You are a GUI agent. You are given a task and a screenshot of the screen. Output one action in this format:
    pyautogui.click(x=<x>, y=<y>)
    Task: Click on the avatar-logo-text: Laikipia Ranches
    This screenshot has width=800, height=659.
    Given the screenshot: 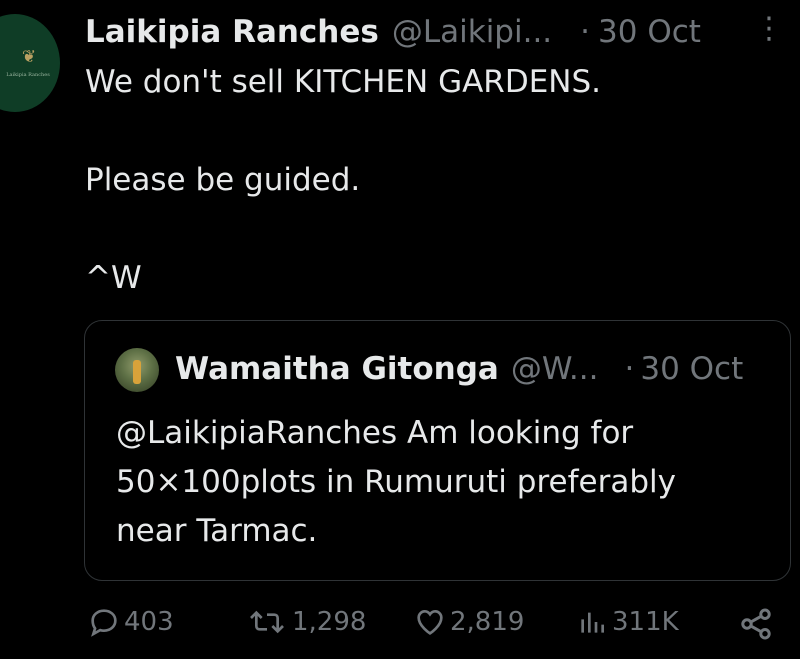 What is the action you would take?
    pyautogui.click(x=28, y=74)
    